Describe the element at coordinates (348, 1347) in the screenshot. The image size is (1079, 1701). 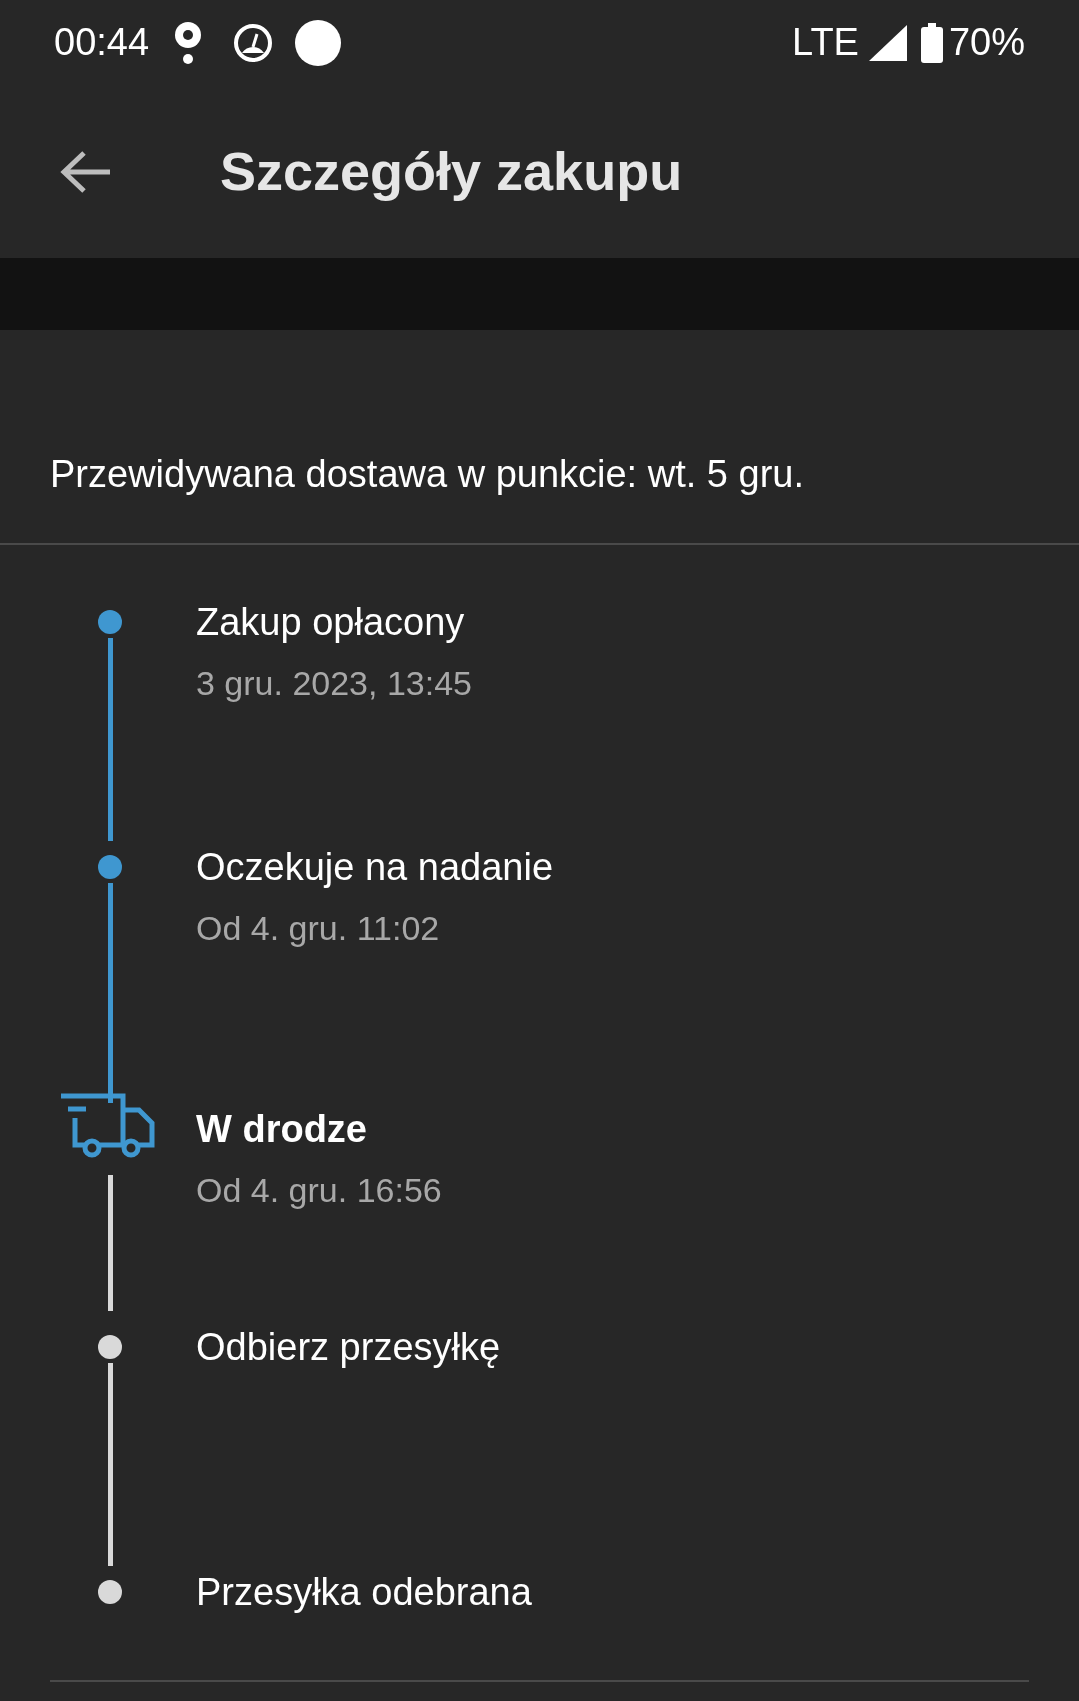
I see `step-title: Odbierz przesyłkę` at that location.